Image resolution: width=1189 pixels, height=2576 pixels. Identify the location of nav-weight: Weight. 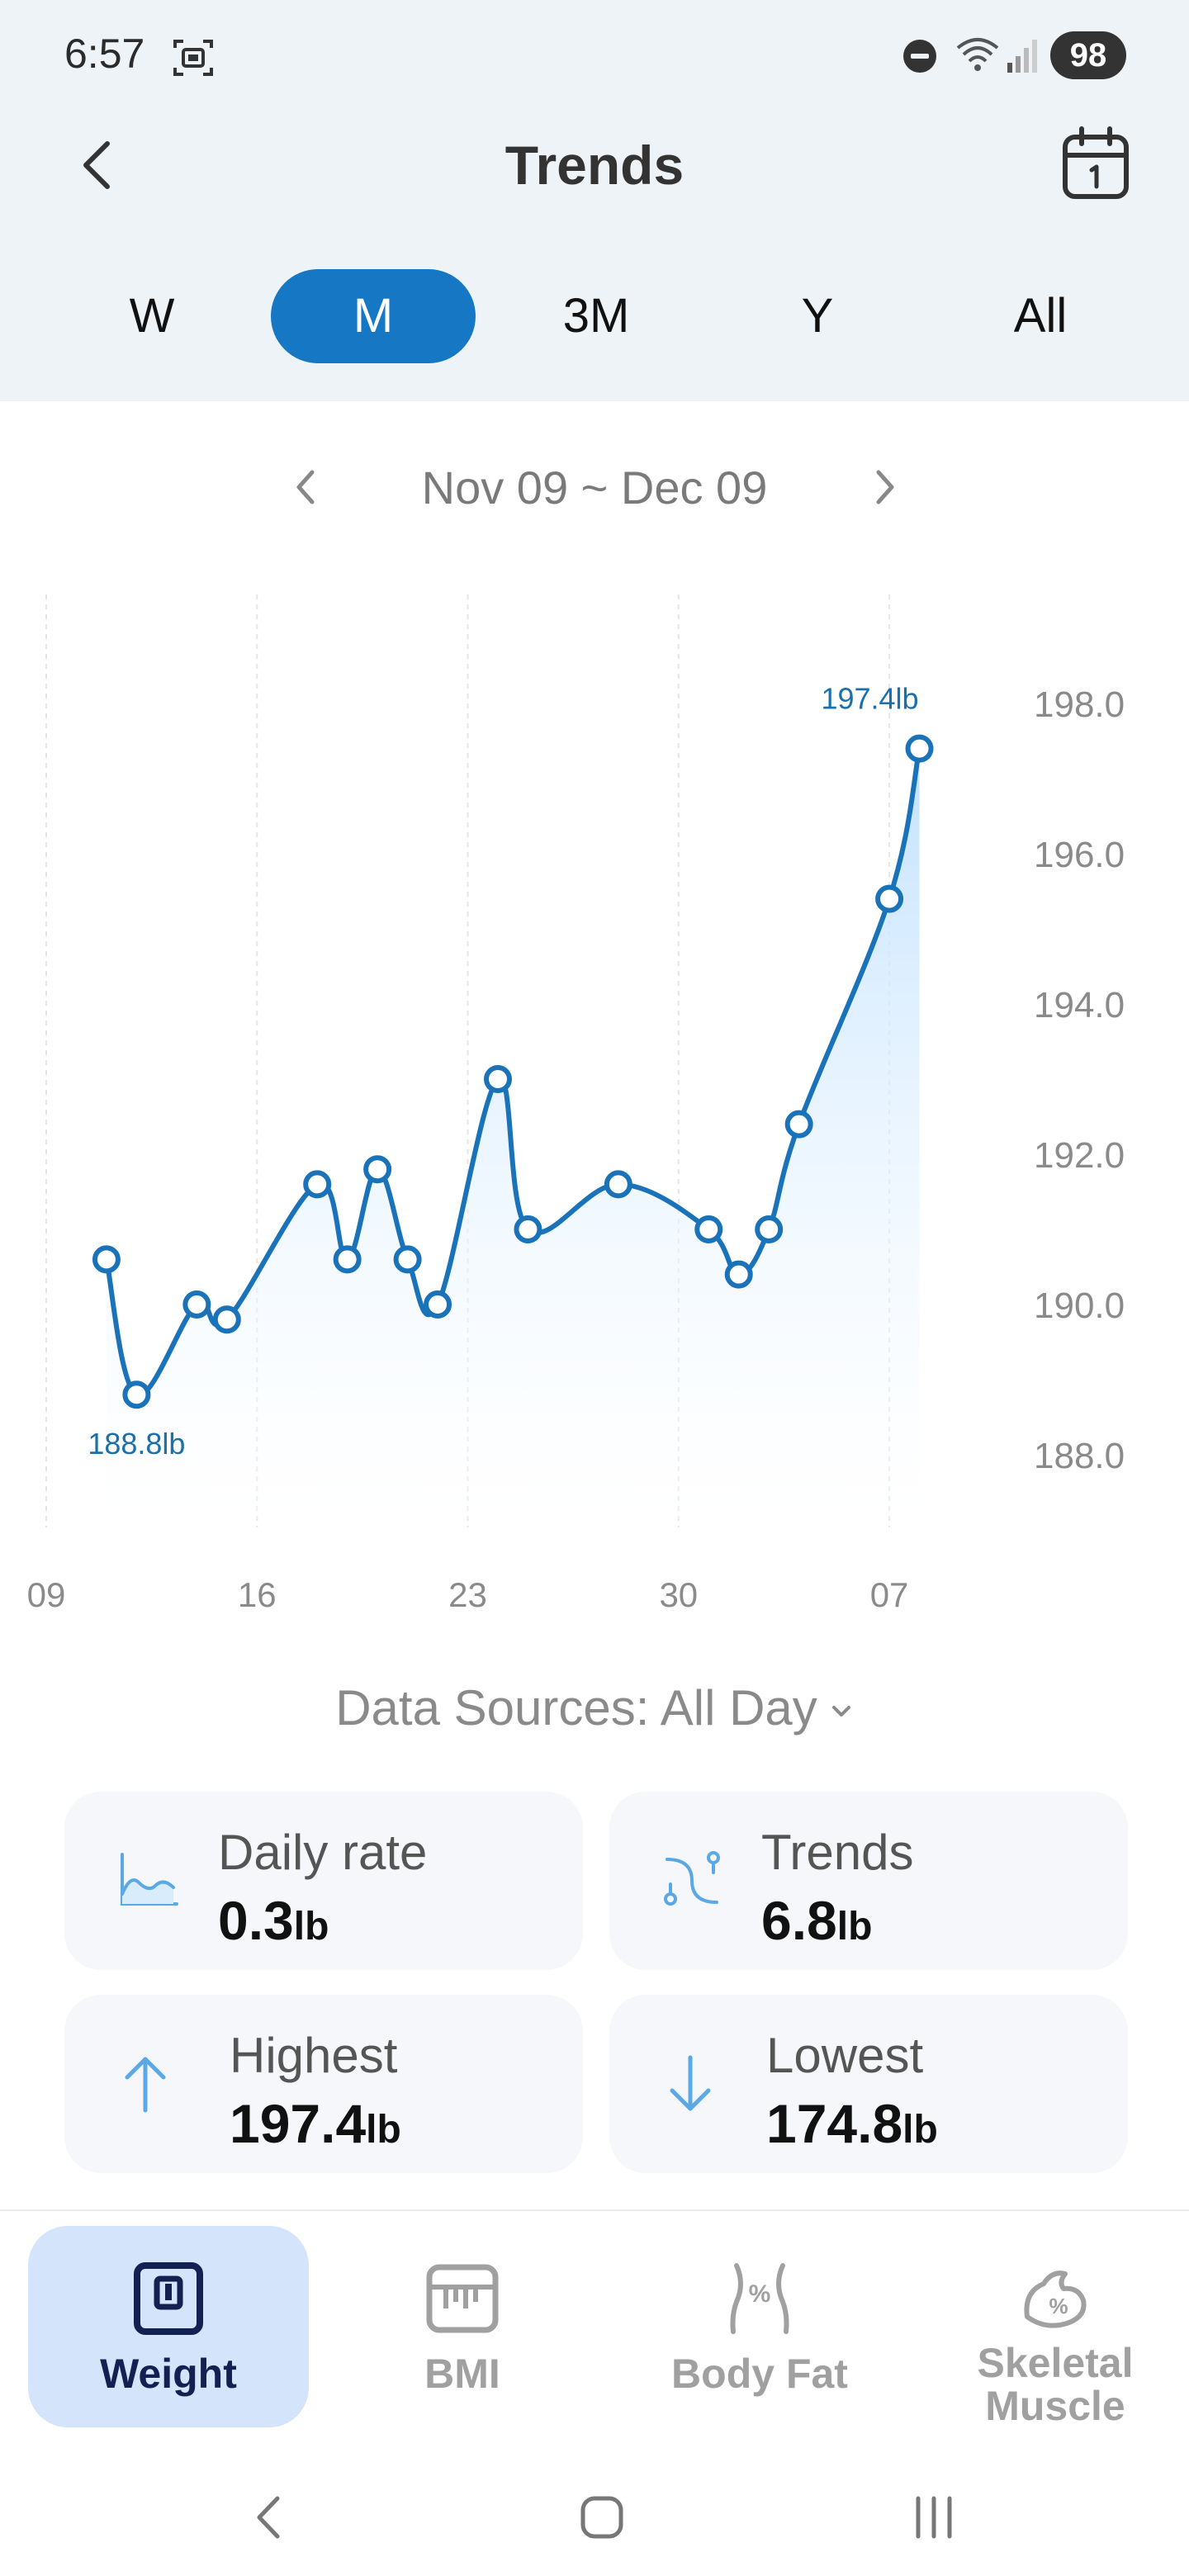
(168, 2326).